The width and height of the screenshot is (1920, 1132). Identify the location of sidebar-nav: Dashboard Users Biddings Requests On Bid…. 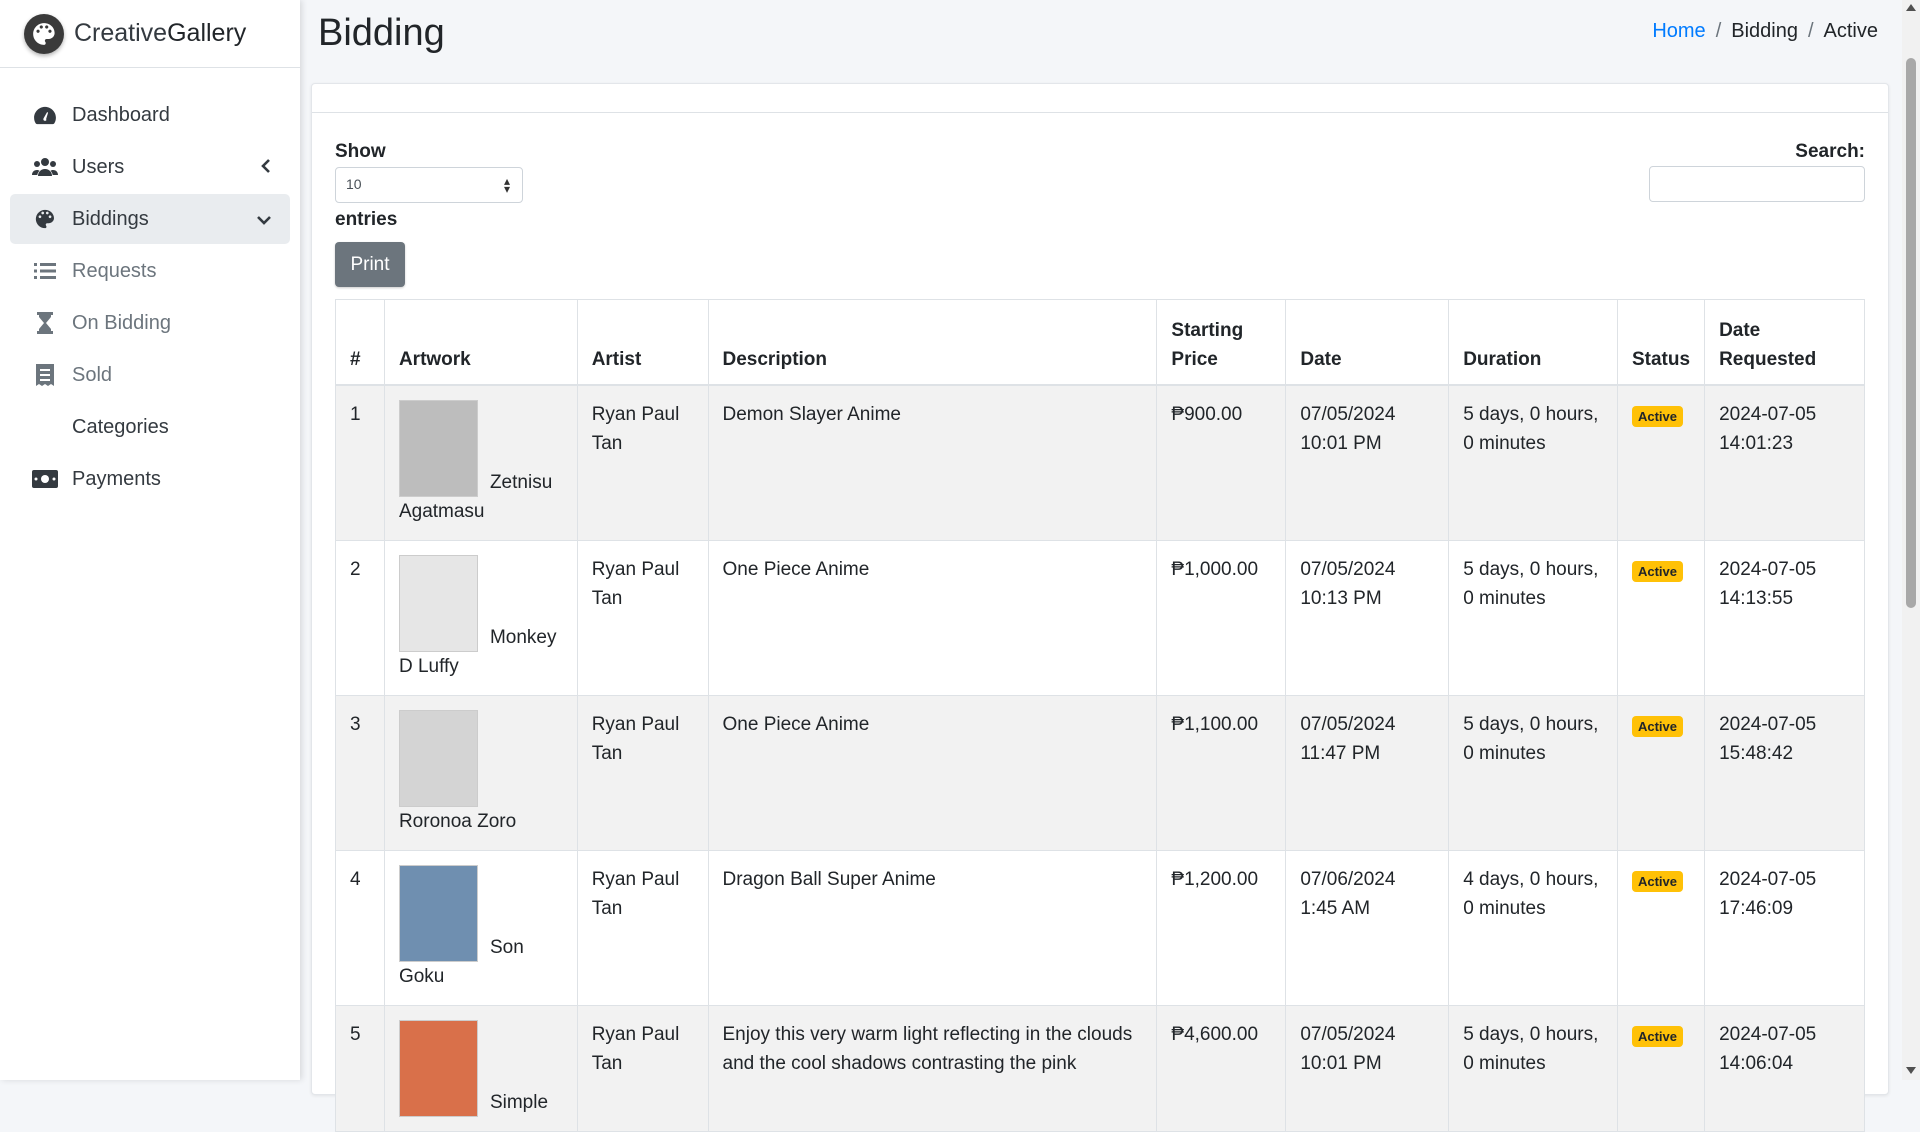
(150, 286).